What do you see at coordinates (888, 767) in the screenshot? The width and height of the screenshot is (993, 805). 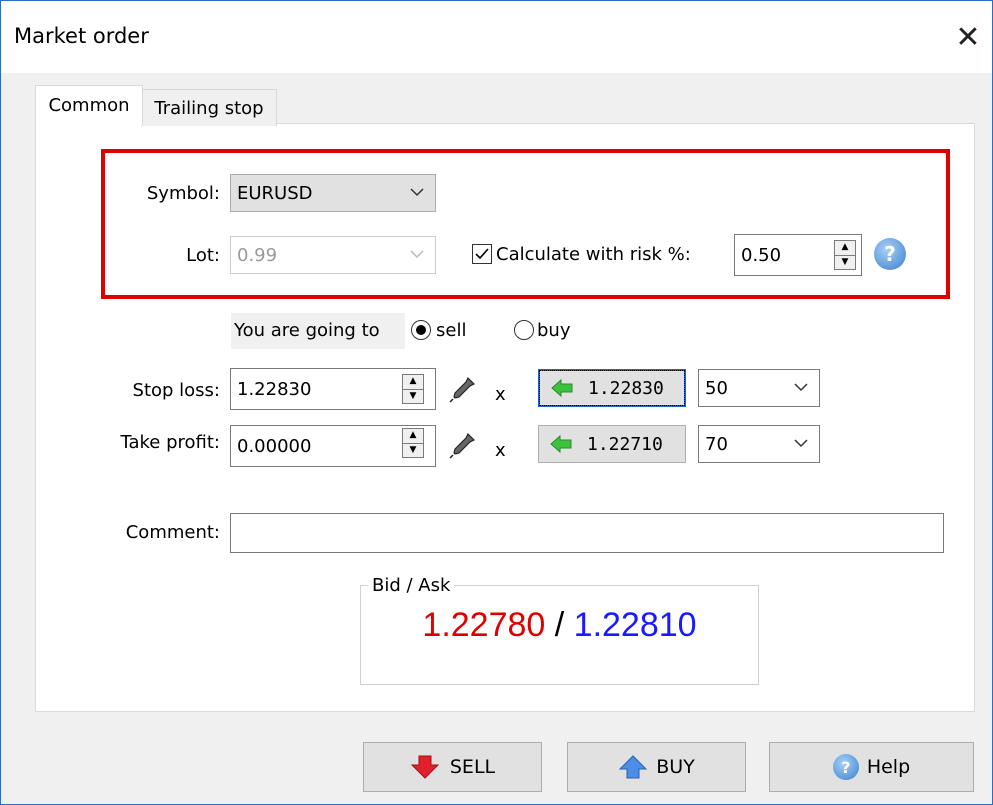 I see `help-button-label: Help` at bounding box center [888, 767].